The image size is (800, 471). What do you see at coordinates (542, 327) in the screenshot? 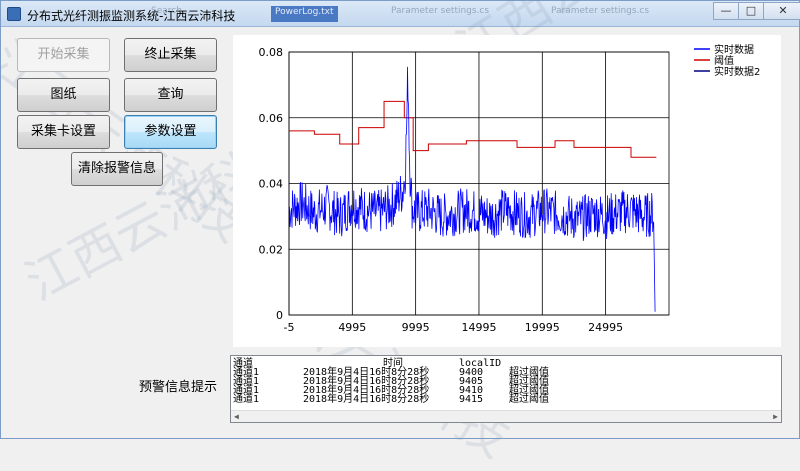
I see `x-tick-label: 19995` at bounding box center [542, 327].